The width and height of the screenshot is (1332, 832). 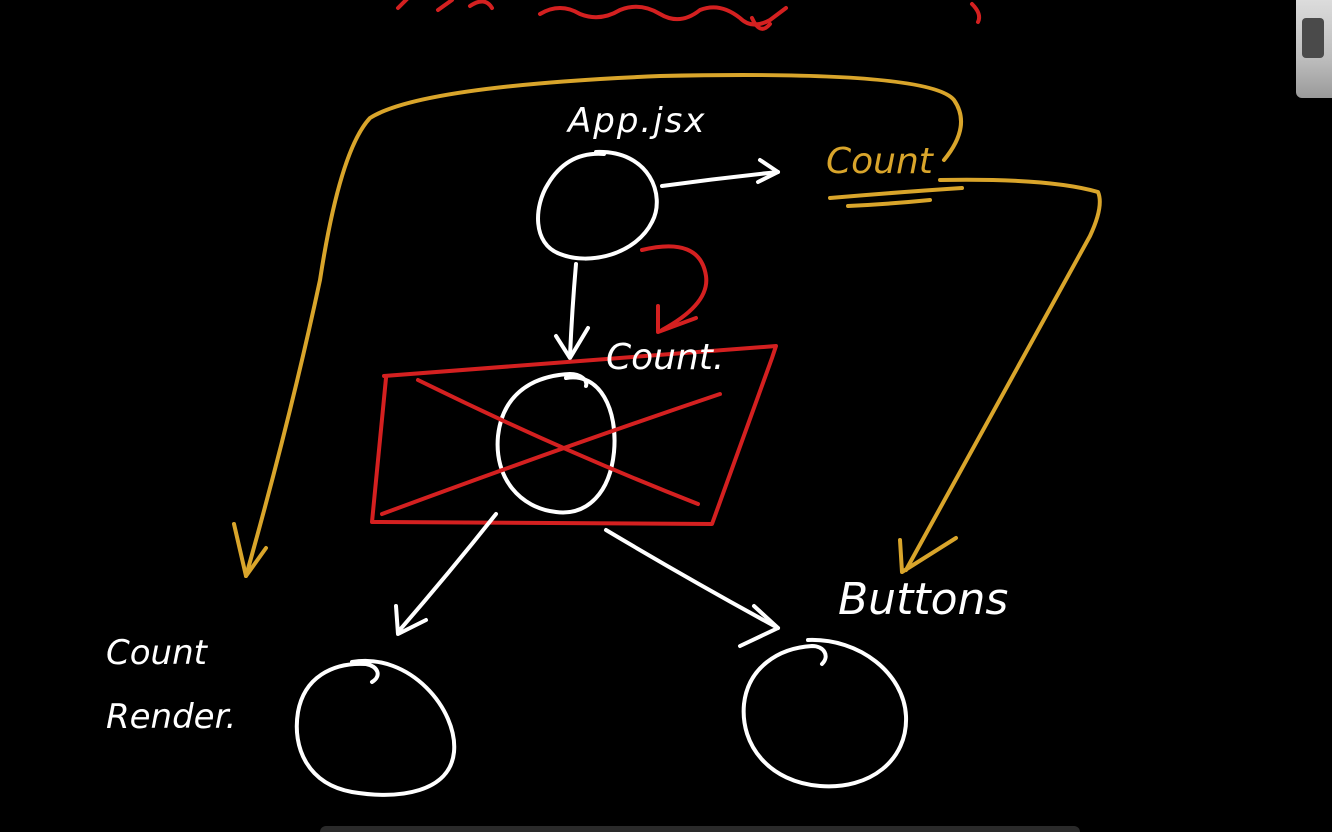 I want to click on app-node-circle, so click(x=597, y=205).